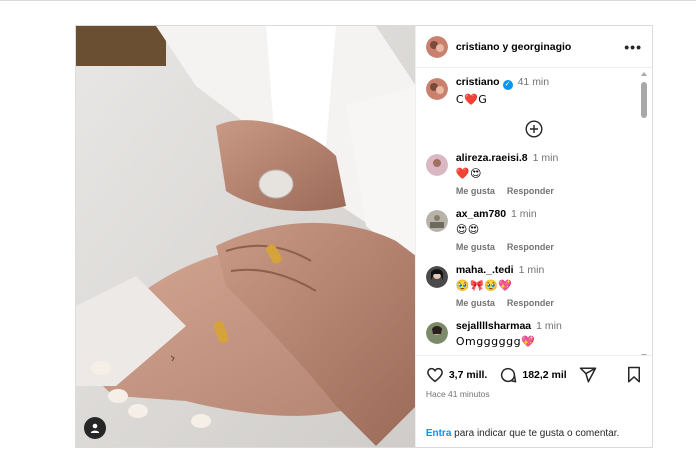 The image size is (696, 464). What do you see at coordinates (544, 375) in the screenshot?
I see `comments-count: 182,2 mil` at bounding box center [544, 375].